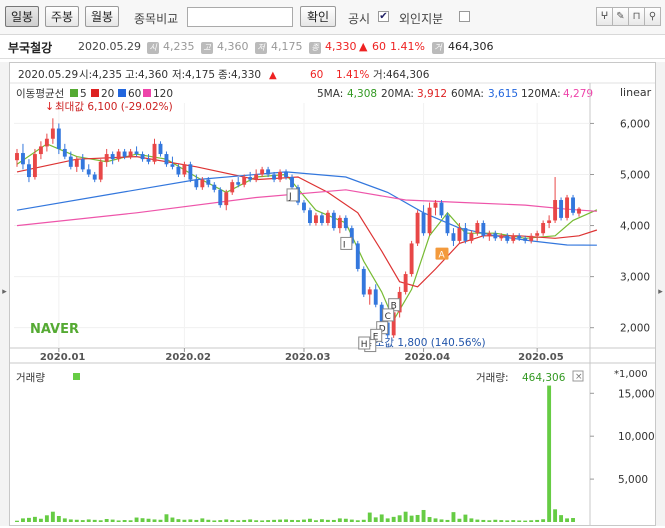 Image resolution: width=665 pixels, height=528 pixels. Describe the element at coordinates (134, 94) in the screenshot. I see `ma60-label: 60` at that location.